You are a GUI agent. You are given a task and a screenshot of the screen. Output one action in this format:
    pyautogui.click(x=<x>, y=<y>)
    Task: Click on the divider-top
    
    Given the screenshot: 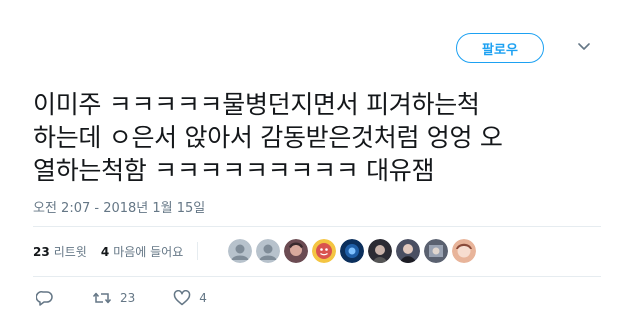 What is the action you would take?
    pyautogui.click(x=317, y=226)
    